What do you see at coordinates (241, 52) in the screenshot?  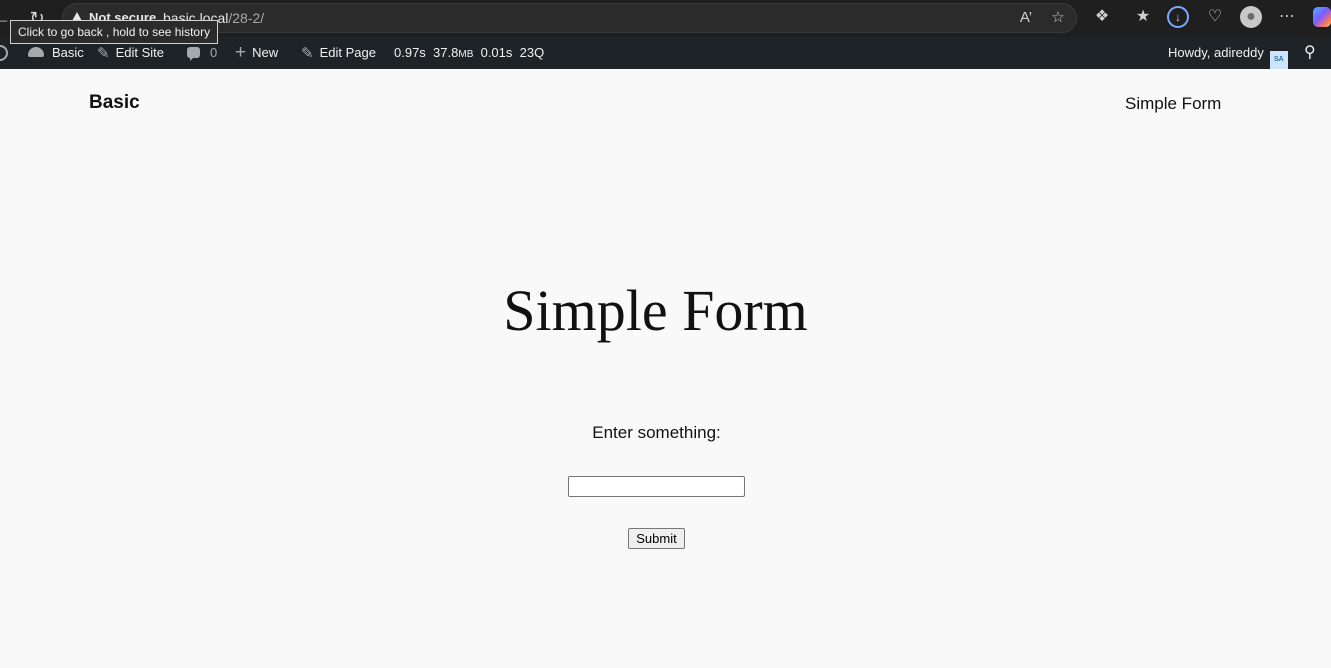 I see `plus-icon: +` at bounding box center [241, 52].